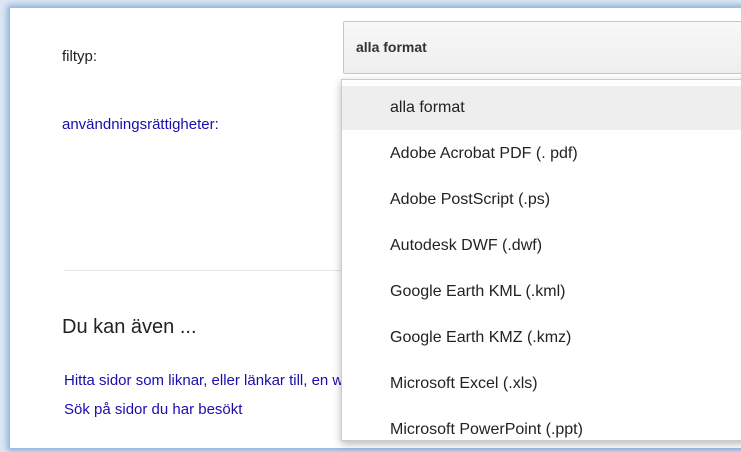 This screenshot has width=741, height=452. Describe the element at coordinates (541, 246) in the screenshot. I see `option-dwf: Autodesk DWF (.dwf)` at that location.